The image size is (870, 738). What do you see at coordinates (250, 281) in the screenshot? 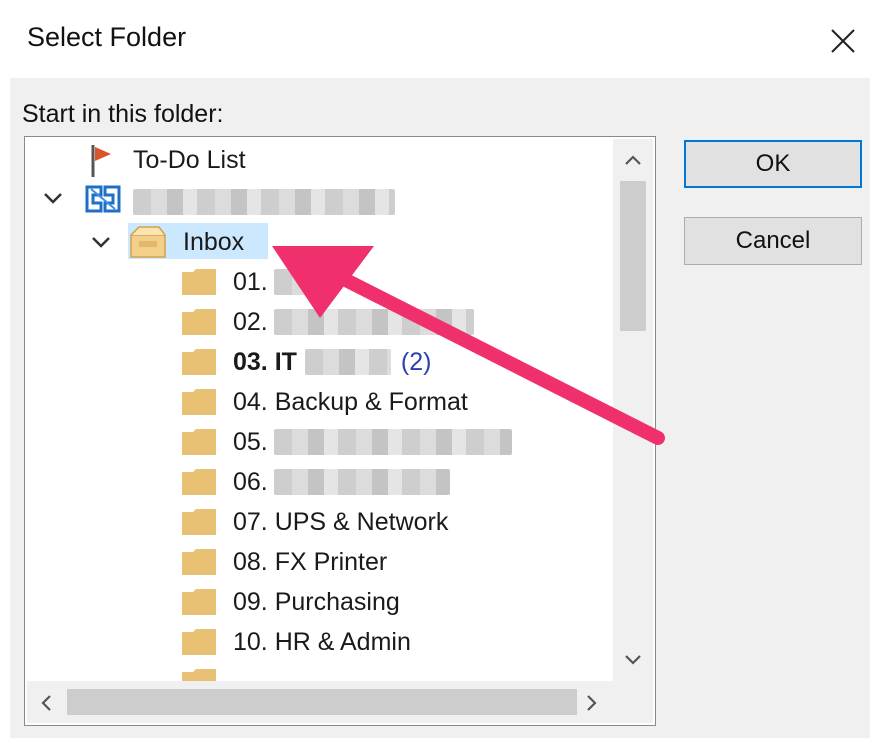
I see `tree-item-label: 01.` at bounding box center [250, 281].